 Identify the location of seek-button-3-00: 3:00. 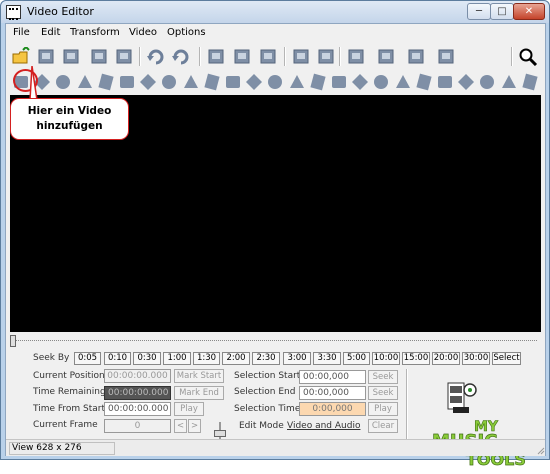
(297, 358).